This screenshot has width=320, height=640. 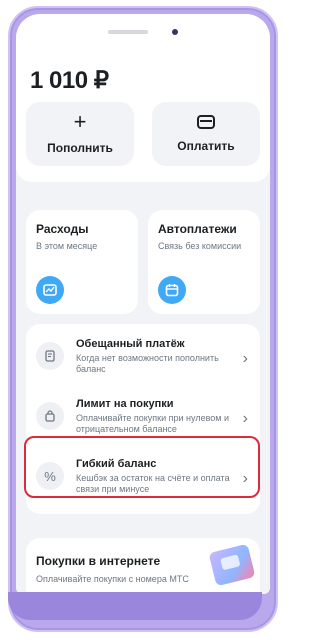 I want to click on tile-subtitle: В этом месяце, so click(x=67, y=246).